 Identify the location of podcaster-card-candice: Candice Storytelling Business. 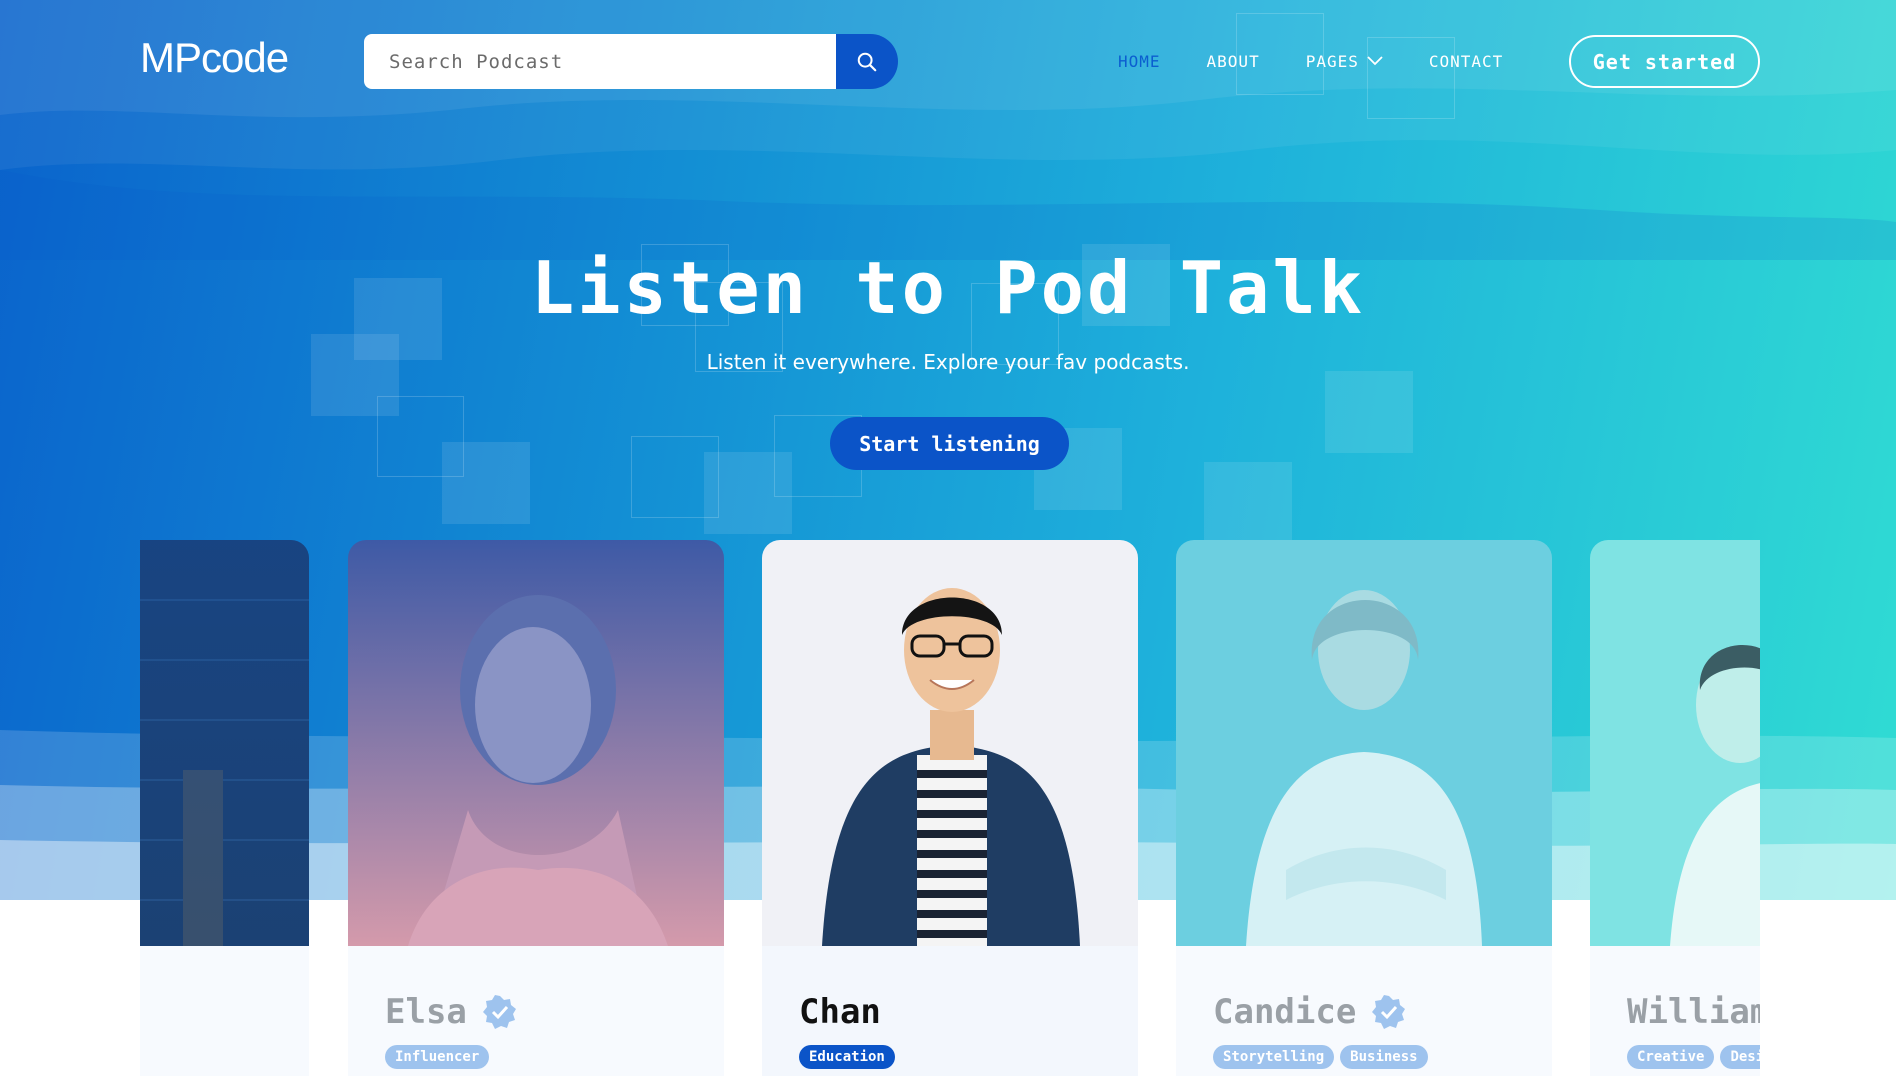
(1364, 808).